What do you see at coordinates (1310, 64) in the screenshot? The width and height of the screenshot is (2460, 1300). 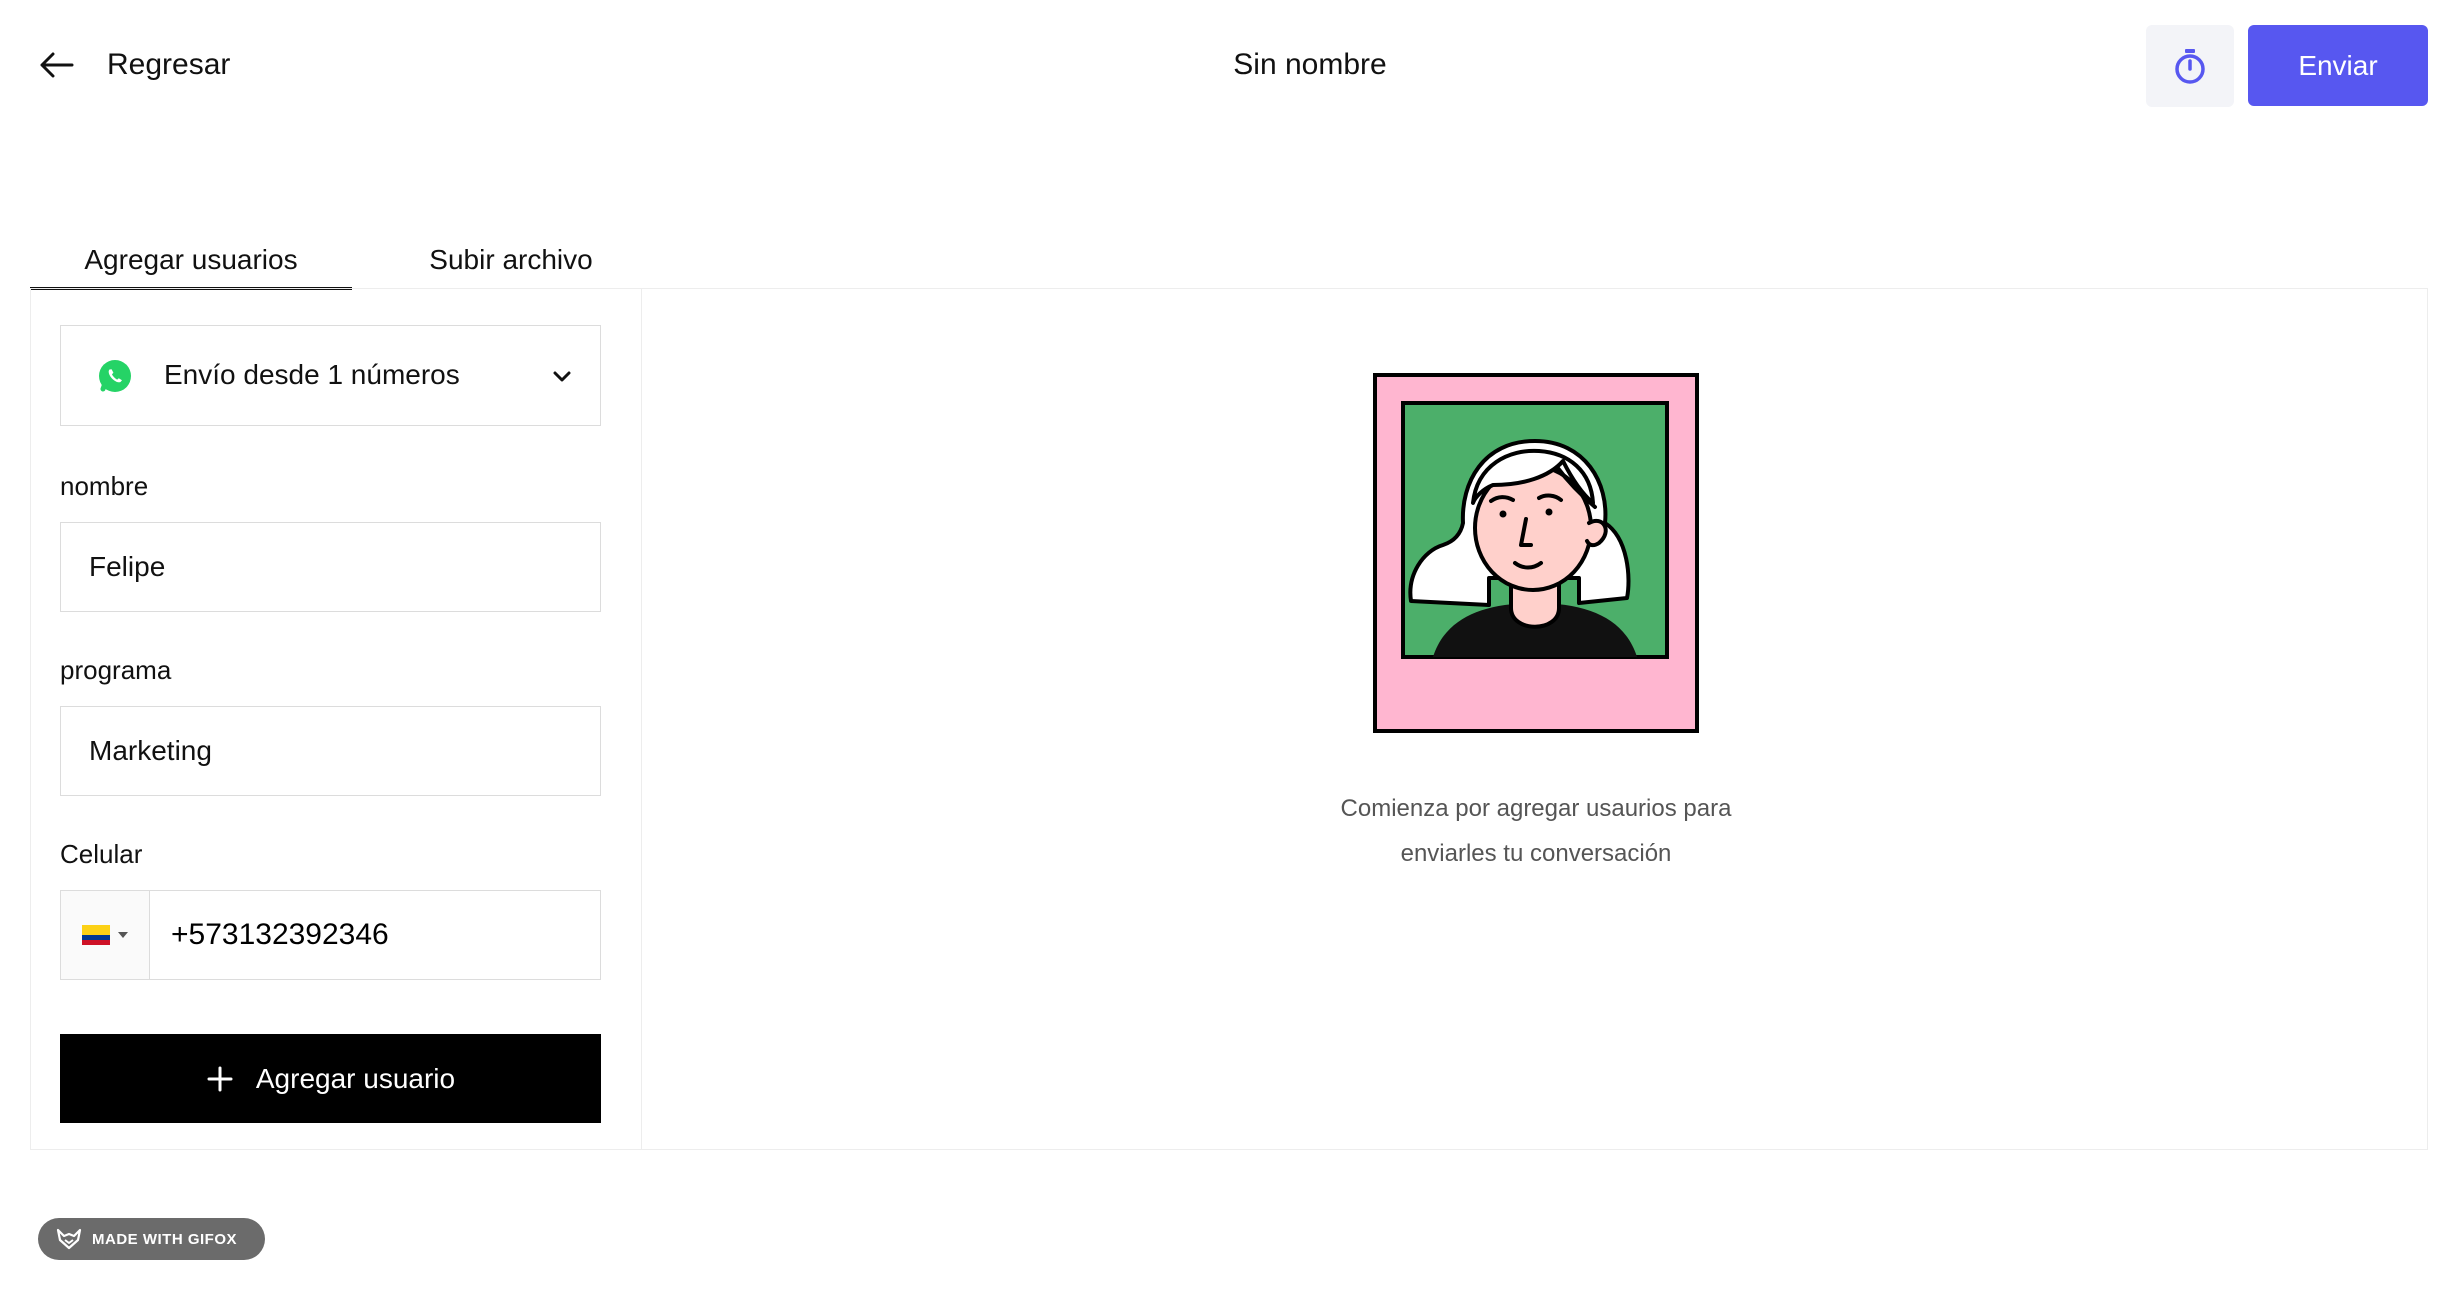 I see `page-title: Sin nombre` at bounding box center [1310, 64].